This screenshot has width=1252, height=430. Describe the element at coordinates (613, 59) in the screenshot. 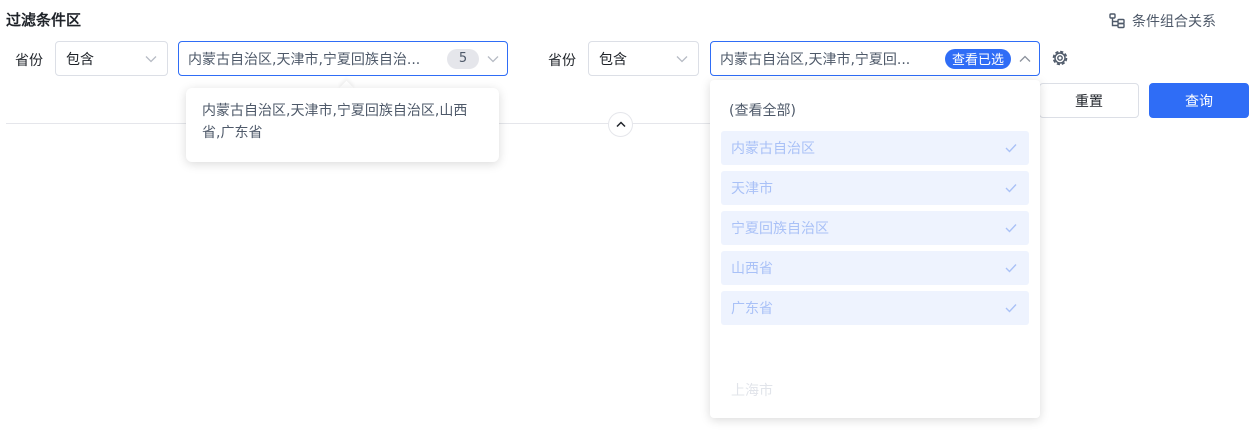

I see `filter-2-operator-value: 包含` at that location.